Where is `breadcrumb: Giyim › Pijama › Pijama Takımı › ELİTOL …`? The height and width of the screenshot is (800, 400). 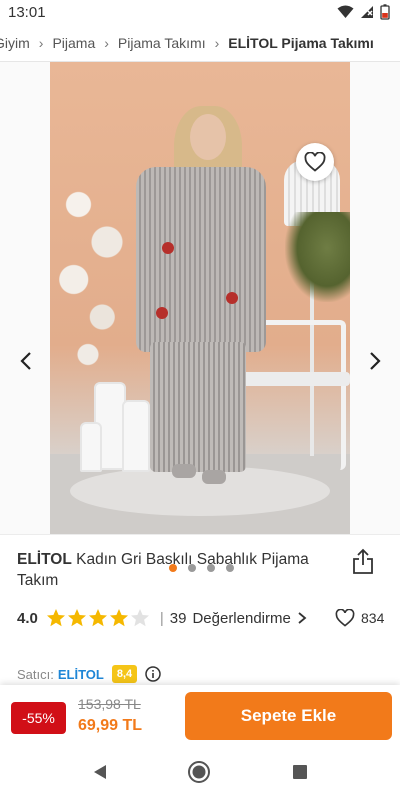 breadcrumb: Giyim › Pijama › Pijama Takımı › ELİTOL … is located at coordinates (200, 43).